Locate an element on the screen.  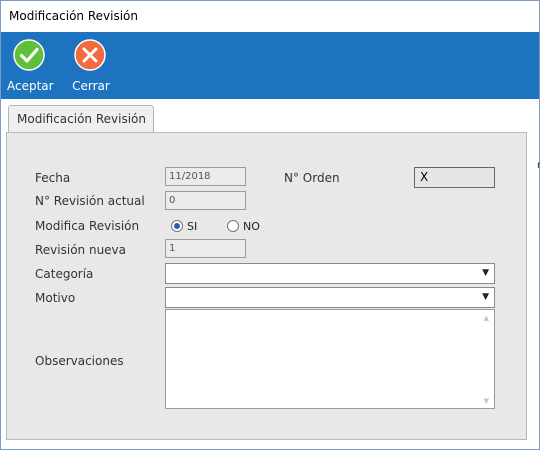
observaciones-textarea: ▲ ▼ is located at coordinates (330, 359).